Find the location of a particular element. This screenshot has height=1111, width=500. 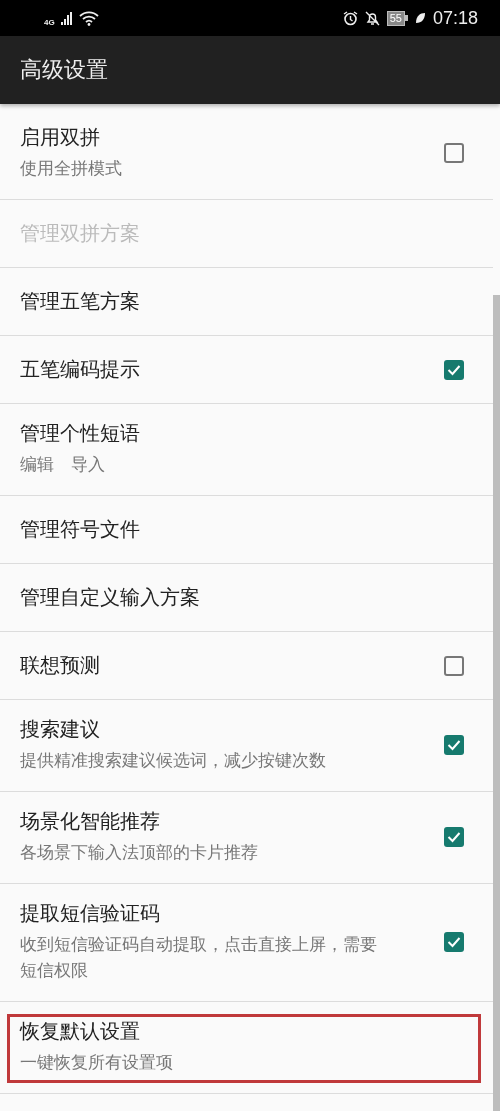

setting-title: 联想预测 is located at coordinates (60, 665).